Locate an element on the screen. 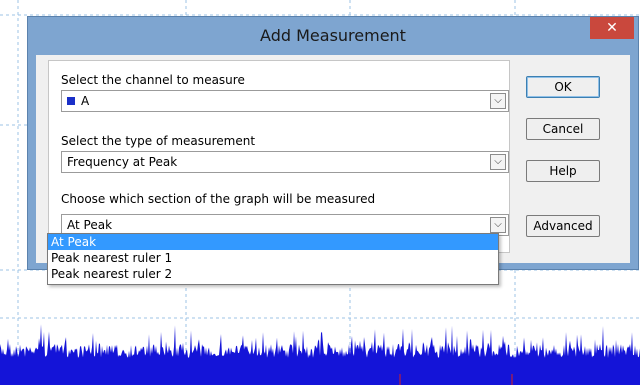  title-bar: Add Measurement ✕ is located at coordinates (333, 36).